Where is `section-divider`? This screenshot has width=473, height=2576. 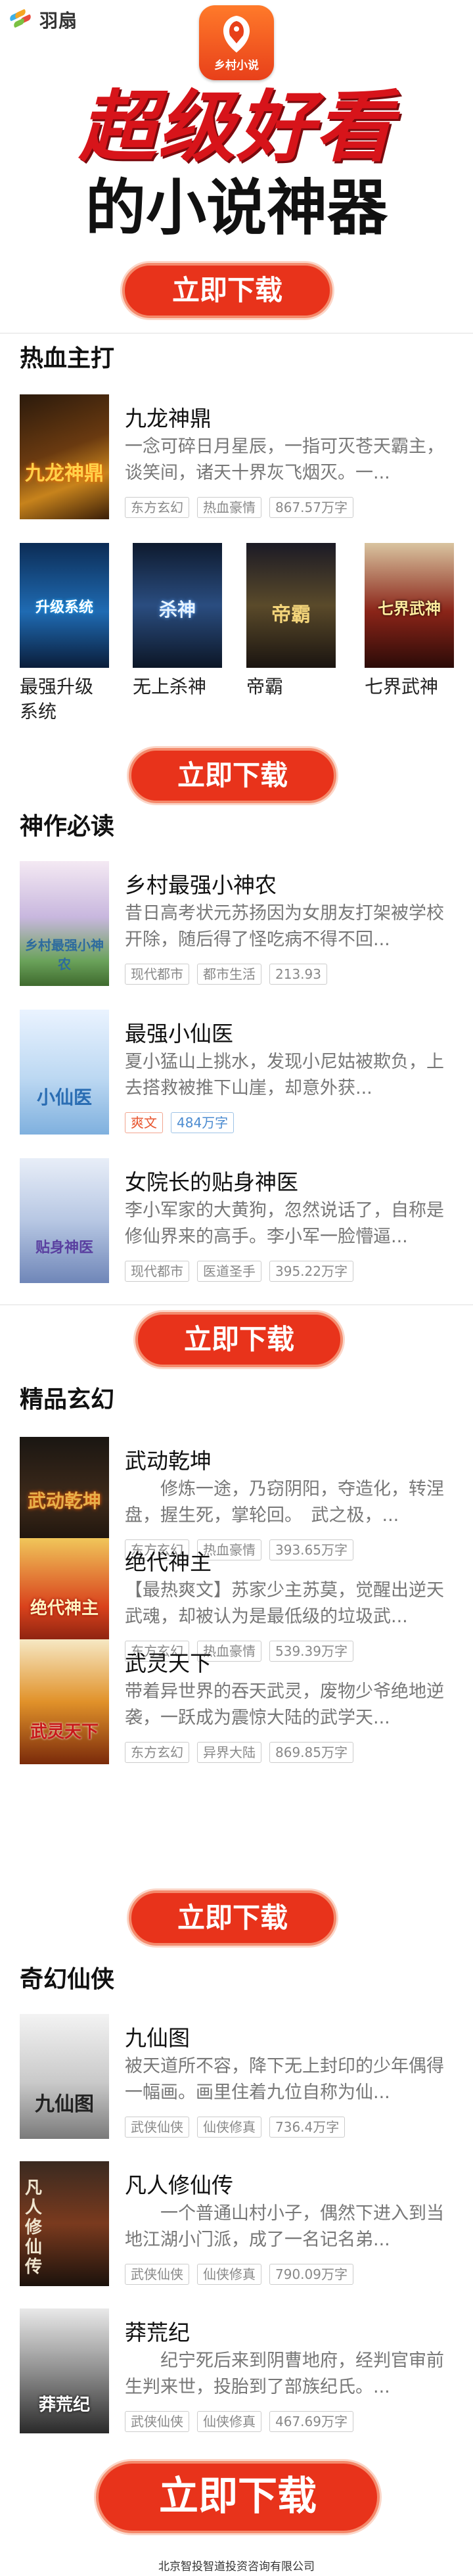
section-divider is located at coordinates (236, 1304).